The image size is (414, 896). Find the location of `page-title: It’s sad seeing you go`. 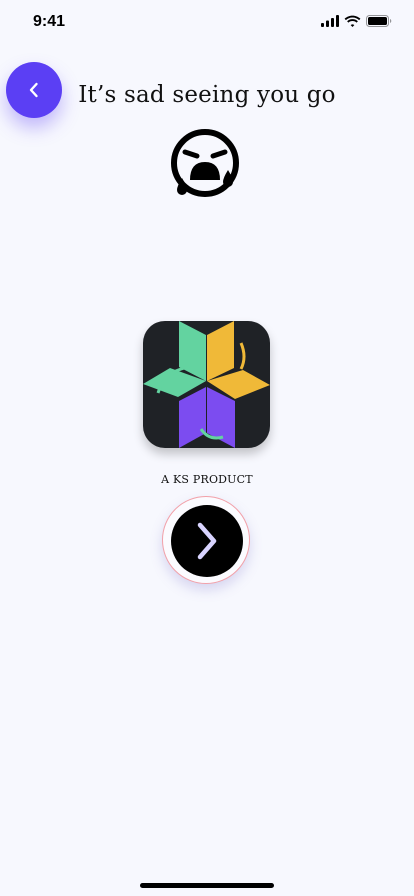

page-title: It’s sad seeing you go is located at coordinates (207, 95).